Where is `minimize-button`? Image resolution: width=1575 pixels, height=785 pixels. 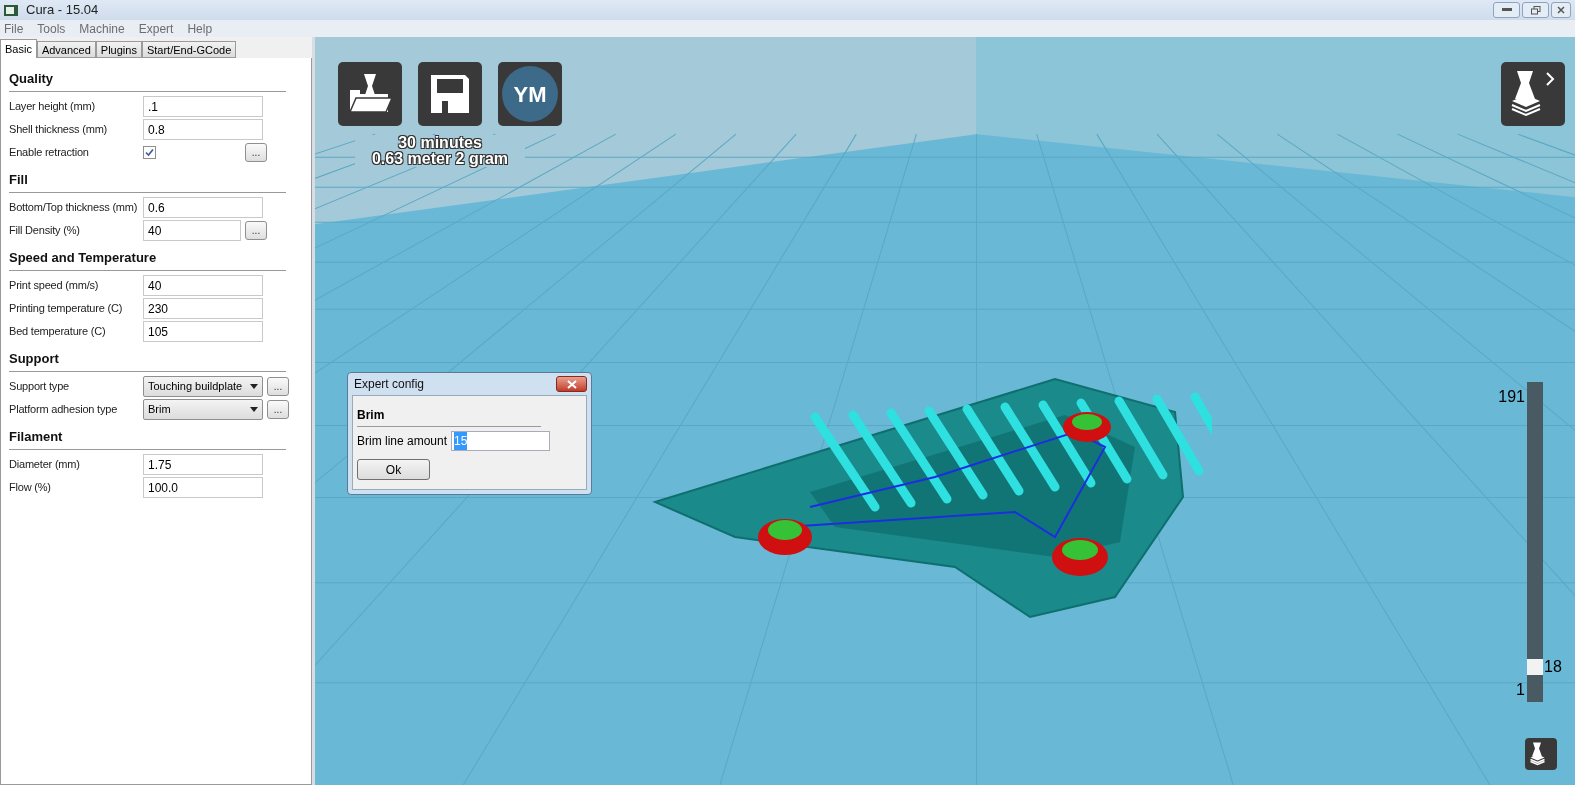 minimize-button is located at coordinates (1506, 10).